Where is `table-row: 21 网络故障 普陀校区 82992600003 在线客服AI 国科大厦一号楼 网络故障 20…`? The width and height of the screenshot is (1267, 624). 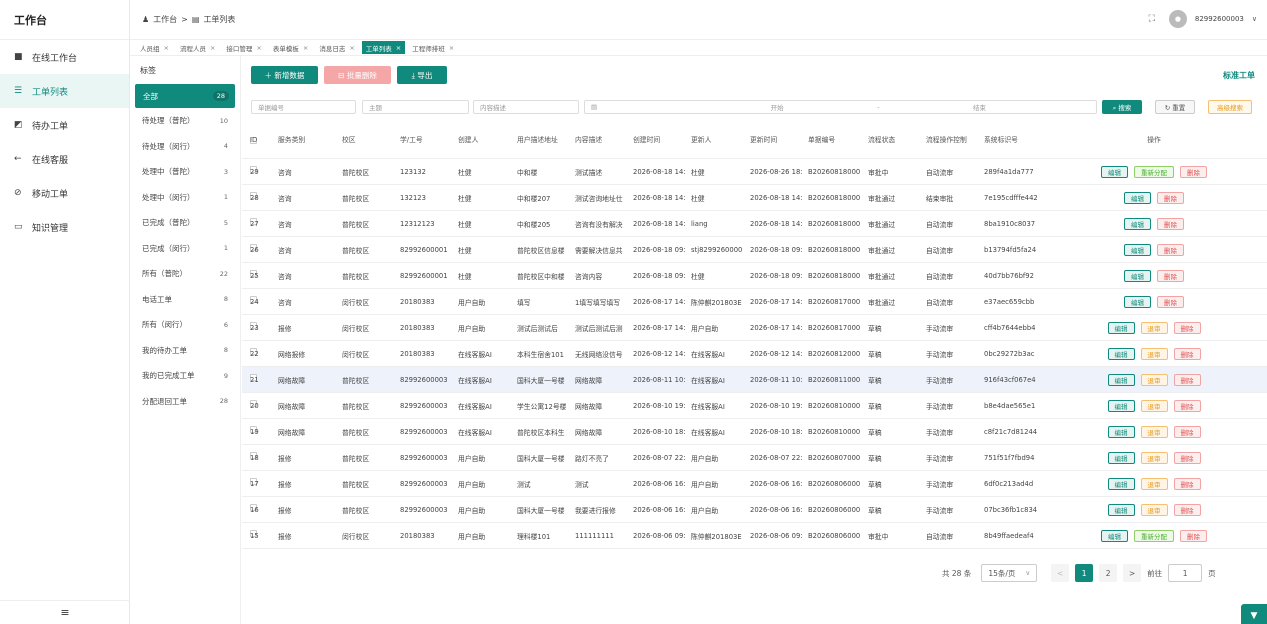
table-row: 21 网络故障 普陀校区 82992600003 在线客服AI 国科大厦一号楼 网络故障 20… is located at coordinates (754, 380).